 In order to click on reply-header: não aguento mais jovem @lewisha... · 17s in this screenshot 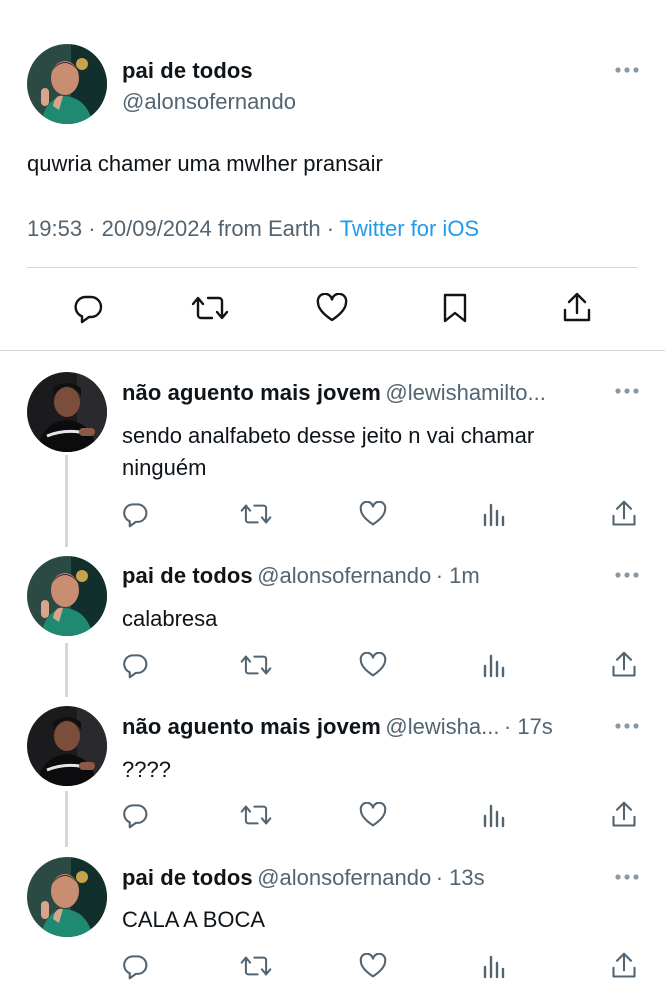, I will do `click(337, 727)`.